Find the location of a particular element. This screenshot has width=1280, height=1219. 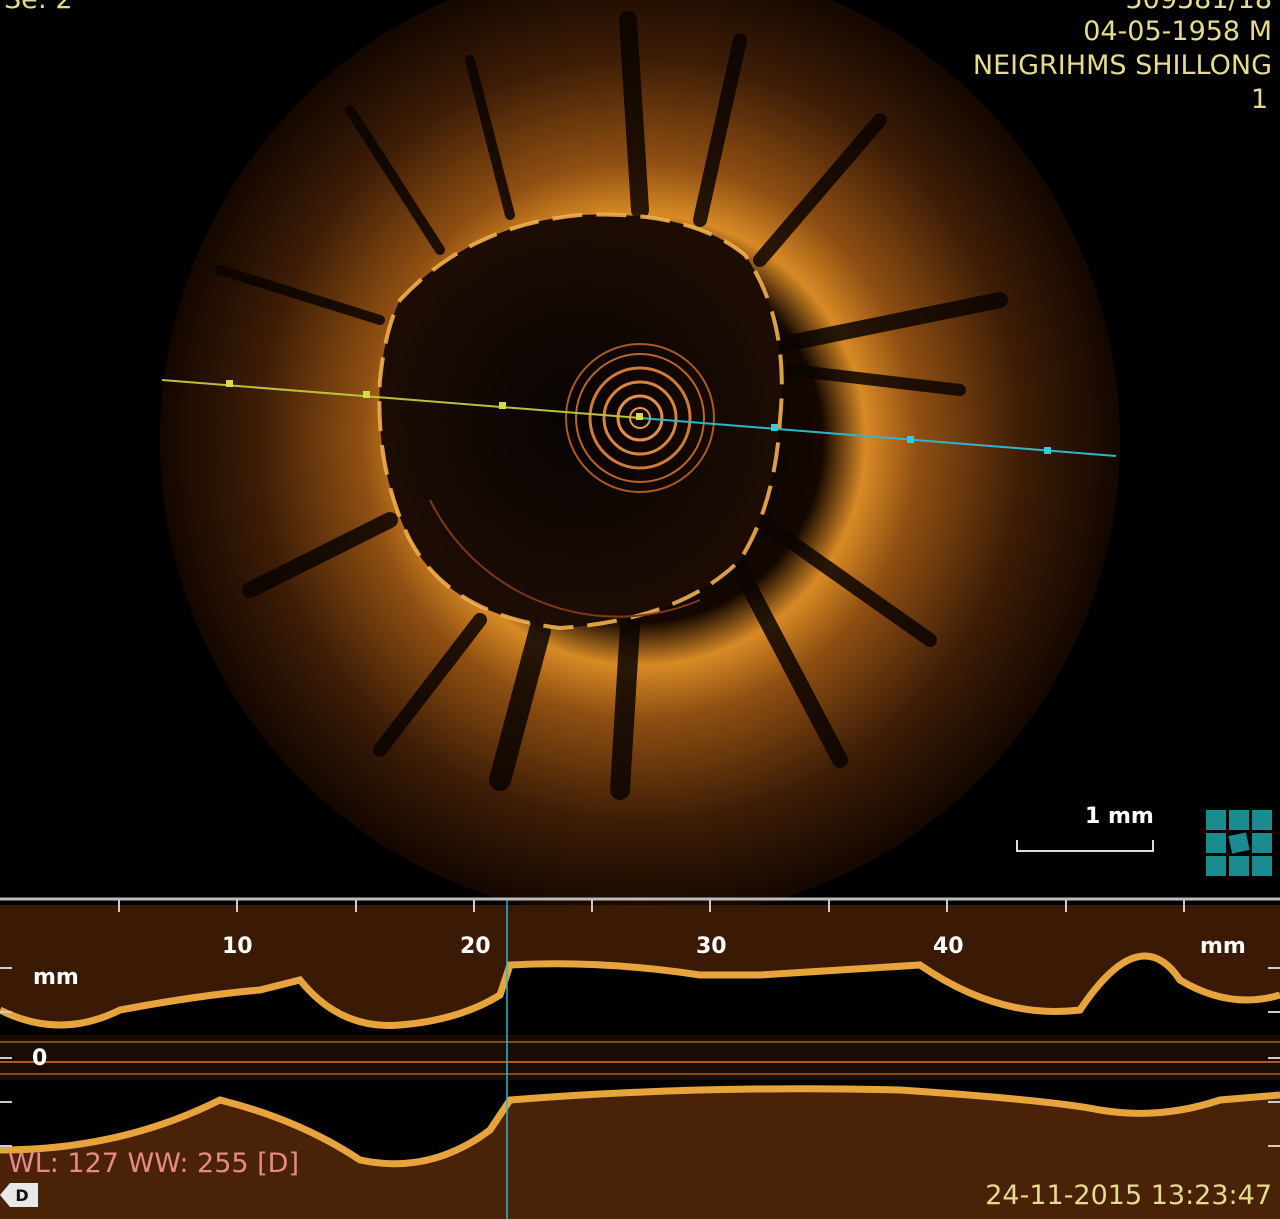

scale-bar-label: 1 mm is located at coordinates (1119, 816).